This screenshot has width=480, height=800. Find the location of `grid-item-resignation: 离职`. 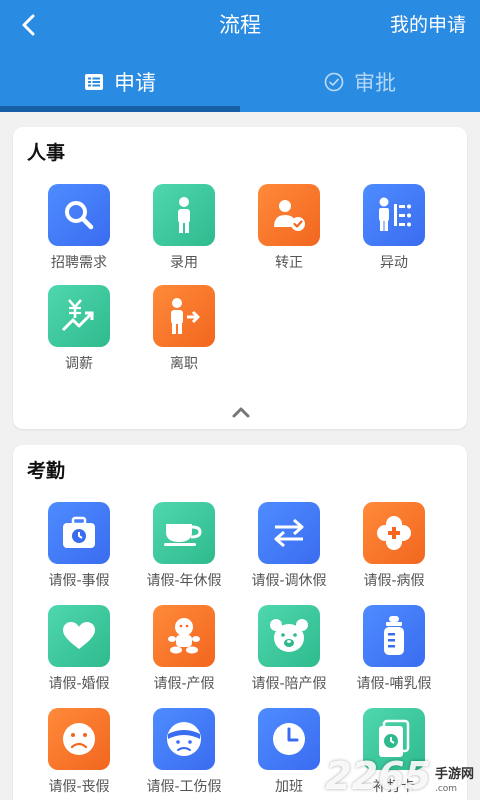

grid-item-resignation: 离职 is located at coordinates (184, 329).